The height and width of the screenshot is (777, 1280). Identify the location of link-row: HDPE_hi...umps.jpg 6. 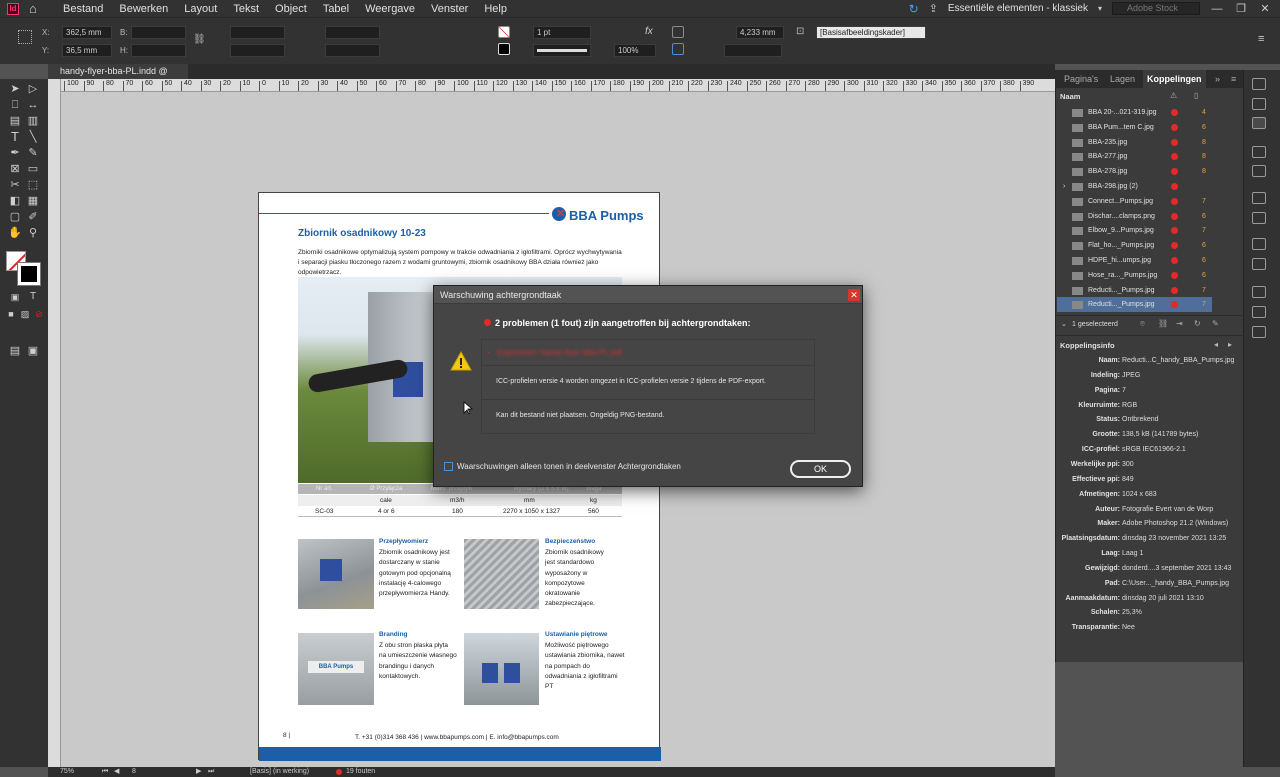
(1134, 260).